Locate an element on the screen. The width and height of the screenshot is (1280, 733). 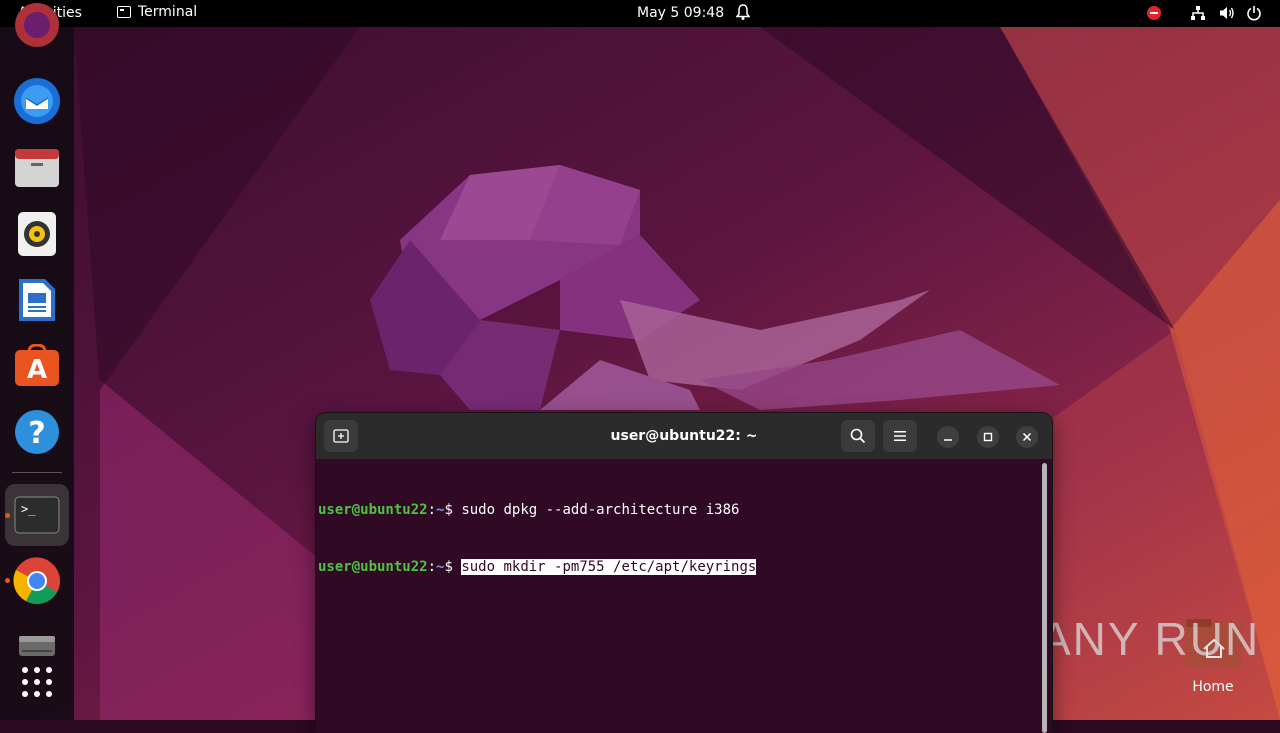
terminal-header-bar: user@ubuntu22: ~ is located at coordinates (684, 436).